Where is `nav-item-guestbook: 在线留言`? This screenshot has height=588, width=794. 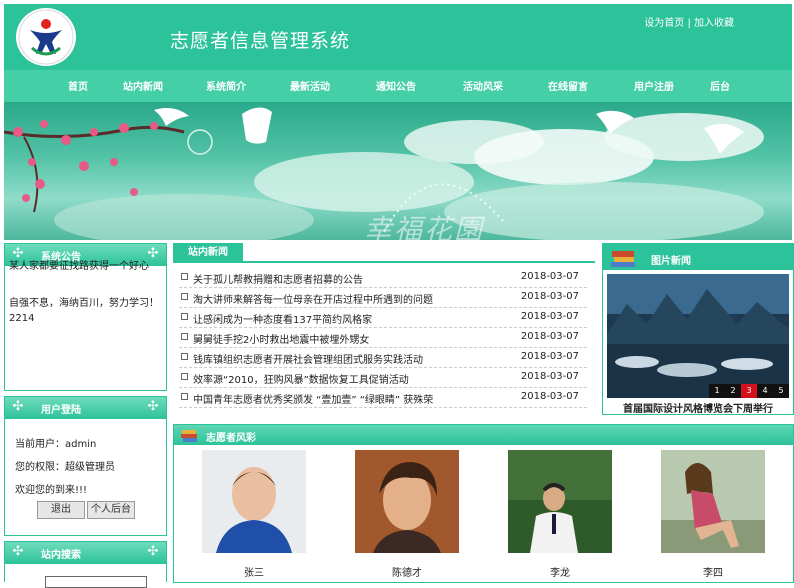
nav-item-guestbook: 在线留言 is located at coordinates (568, 85).